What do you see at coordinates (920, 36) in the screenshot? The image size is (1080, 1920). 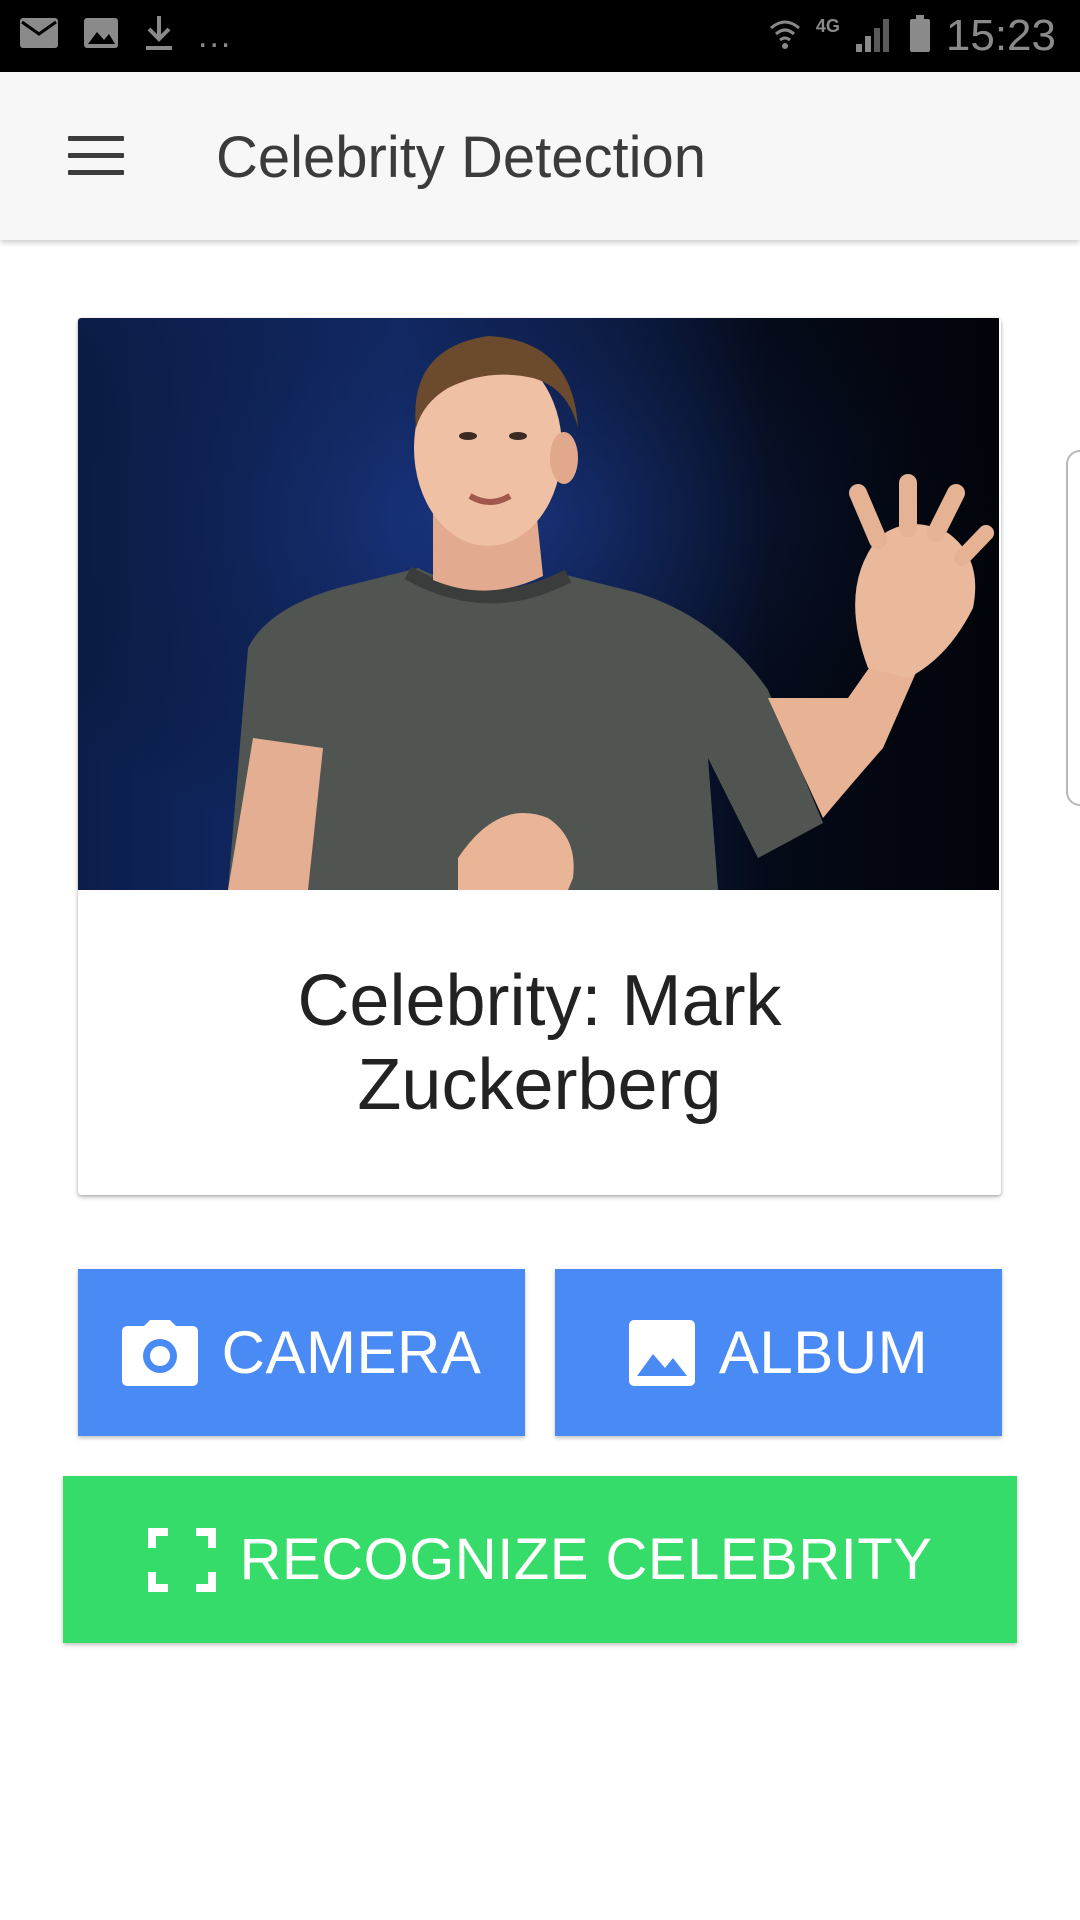 I see `battery-icon` at bounding box center [920, 36].